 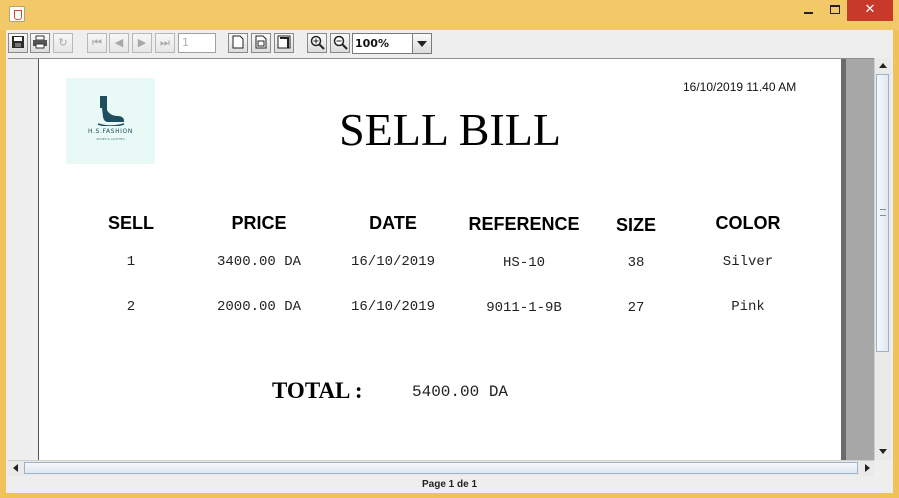 What do you see at coordinates (392, 43) in the screenshot?
I see `zoom-select: 100%` at bounding box center [392, 43].